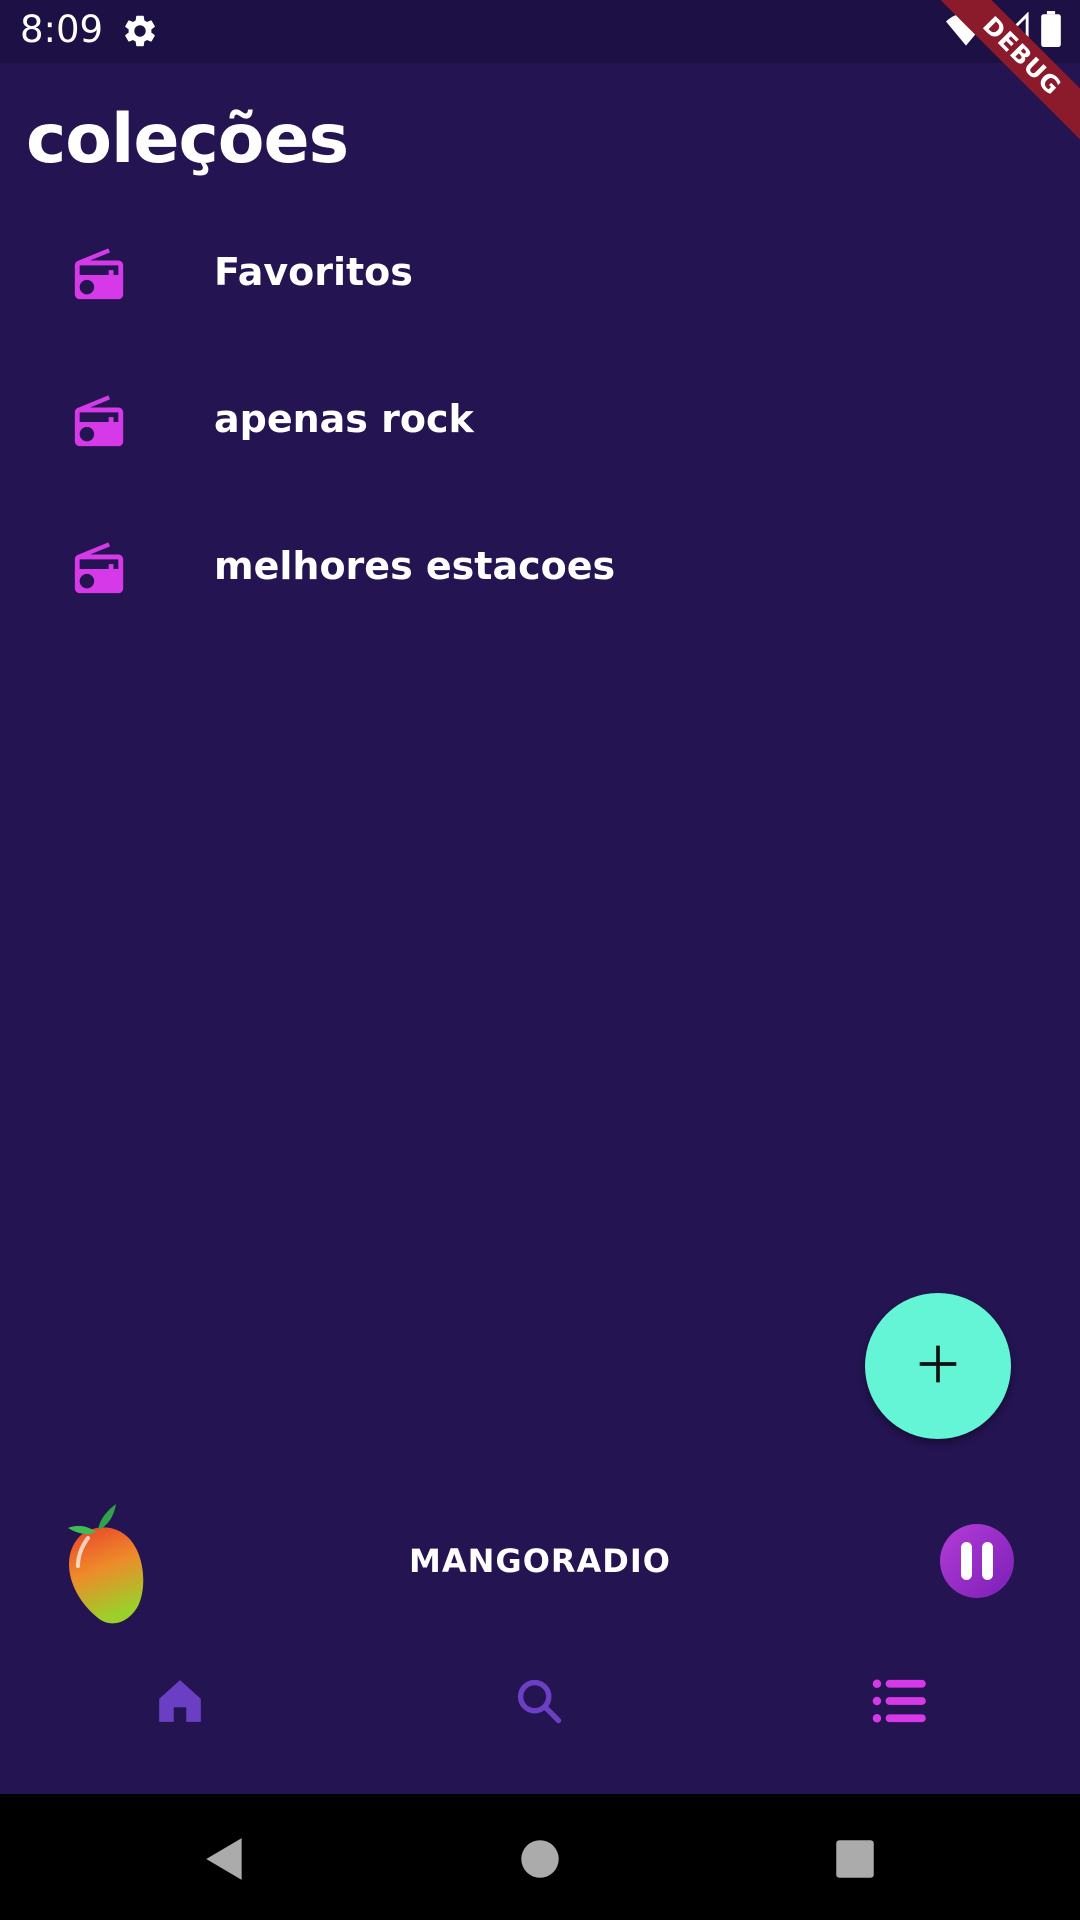  I want to click on pause-icon-bar-left, so click(966, 1561).